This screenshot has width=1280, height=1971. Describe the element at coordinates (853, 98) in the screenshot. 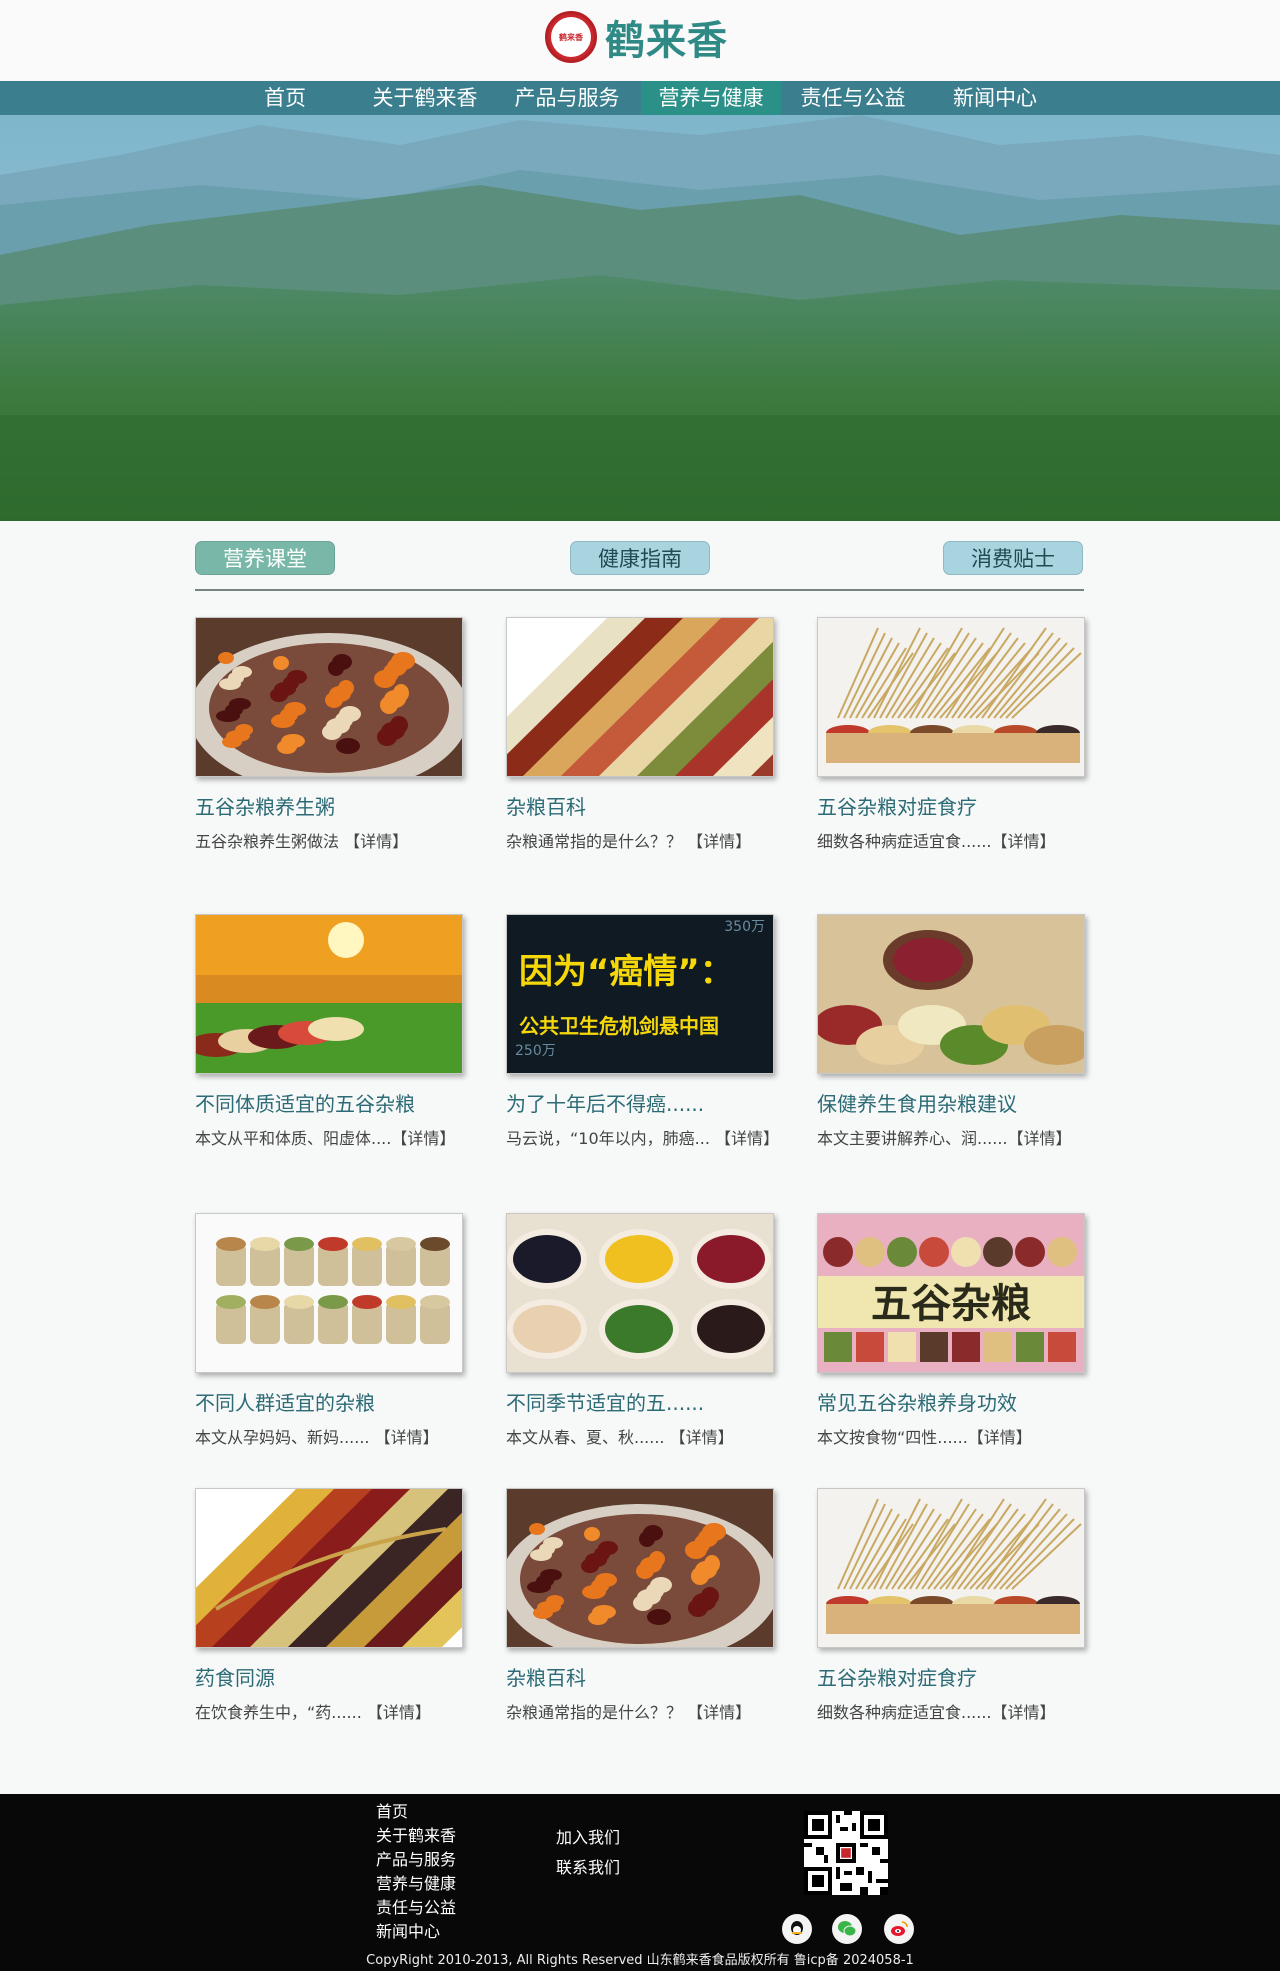

I see `nav-item-responsibility: 责任与公益` at that location.